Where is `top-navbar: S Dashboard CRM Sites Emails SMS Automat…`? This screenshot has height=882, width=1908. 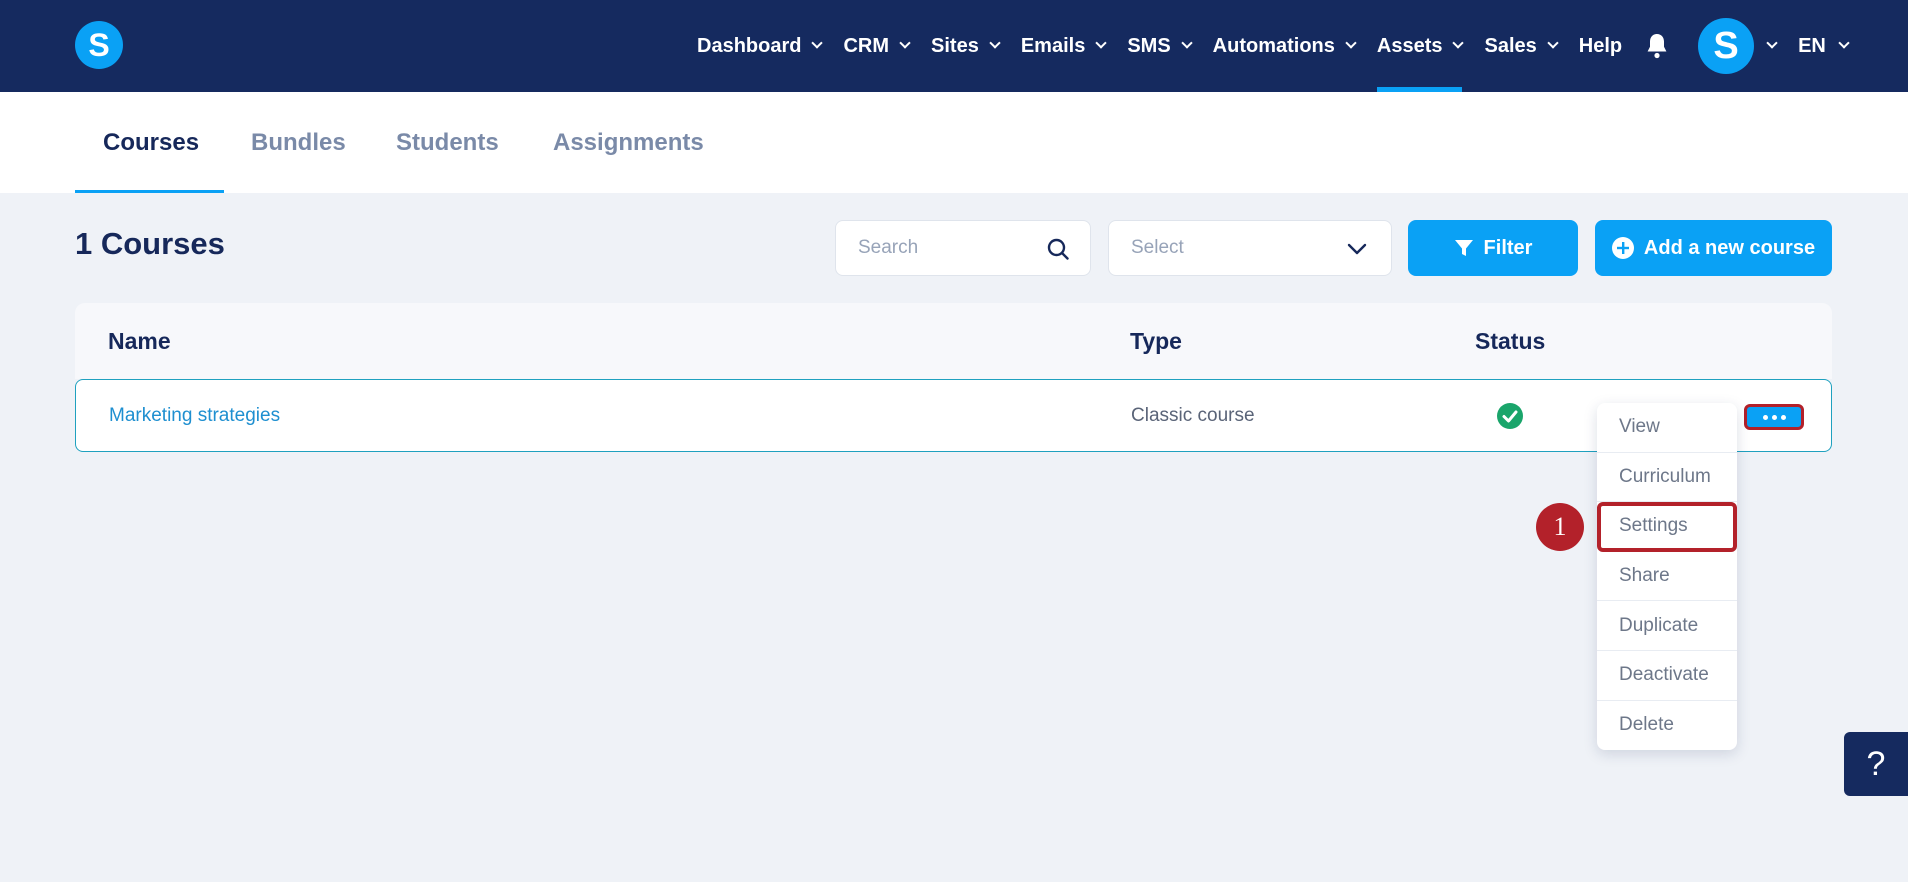
top-navbar: S Dashboard CRM Sites Emails SMS Automat… is located at coordinates (954, 46).